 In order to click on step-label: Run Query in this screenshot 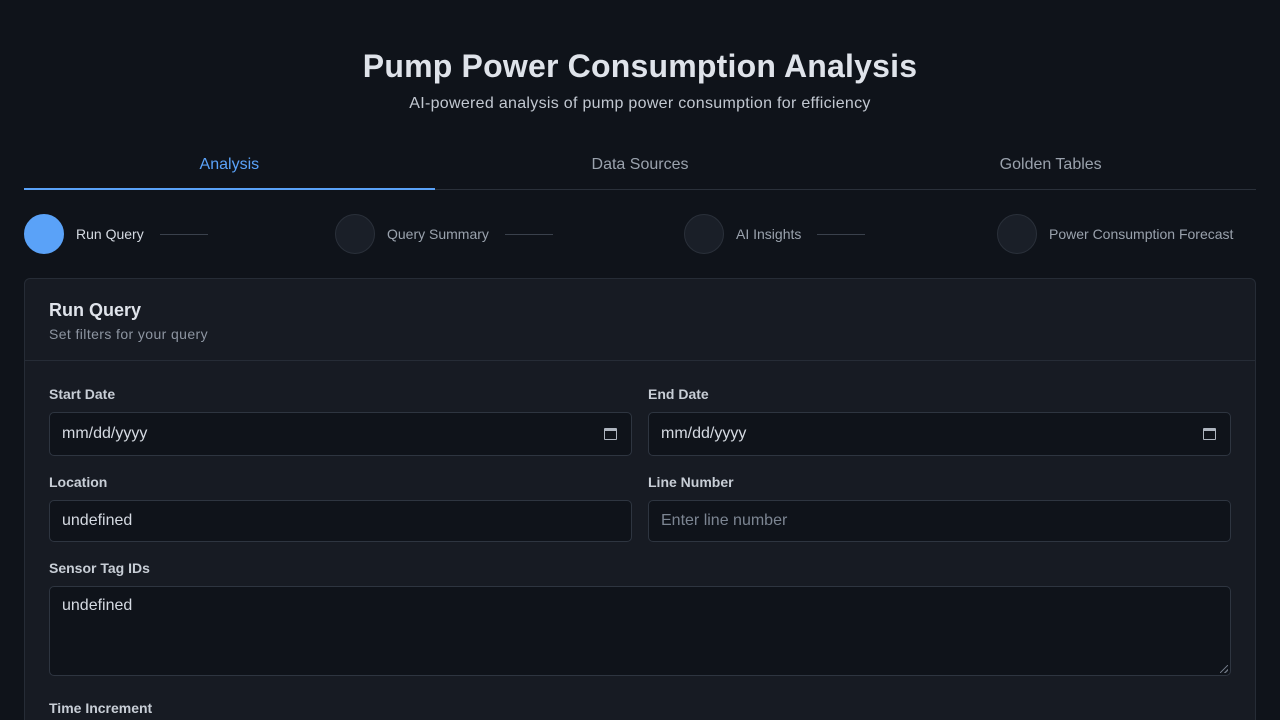, I will do `click(110, 234)`.